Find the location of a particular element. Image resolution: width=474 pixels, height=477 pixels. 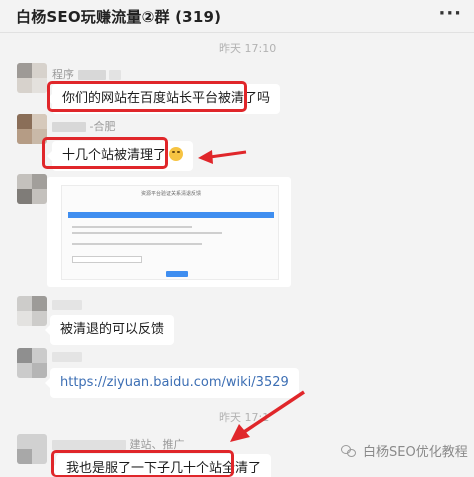

image-message: 资源平台验证关系清退反馈 is located at coordinates (169, 232).